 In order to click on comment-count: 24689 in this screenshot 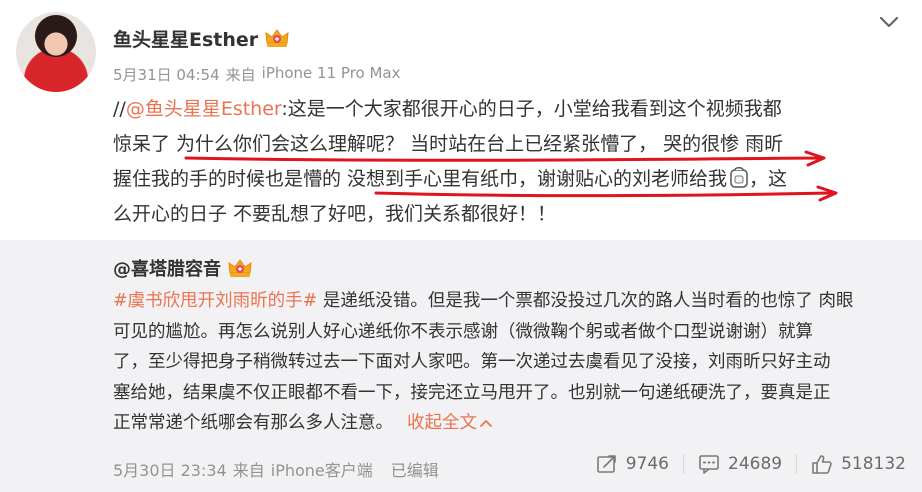, I will do `click(755, 464)`.